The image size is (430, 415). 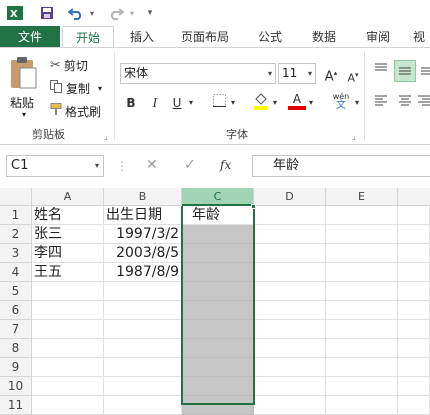 What do you see at coordinates (152, 165) in the screenshot?
I see `cancel-icon: ✕` at bounding box center [152, 165].